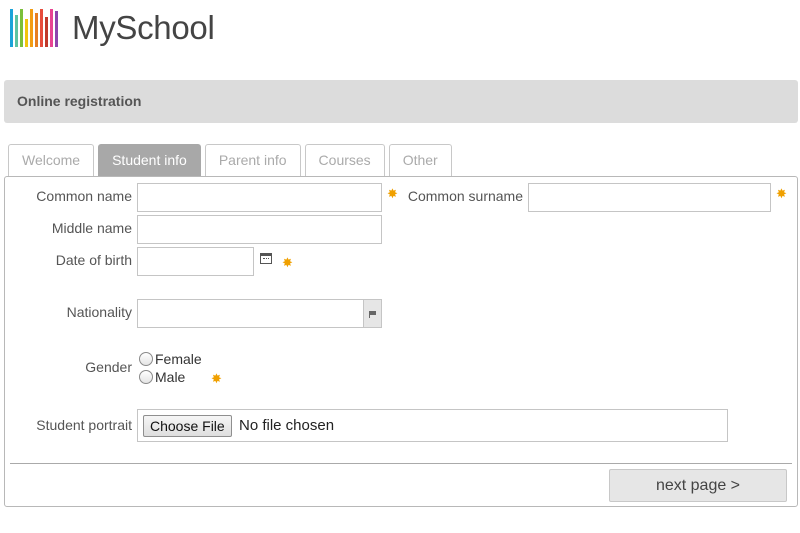  Describe the element at coordinates (252, 160) in the screenshot. I see `tab-parent-info: Parent info` at that location.